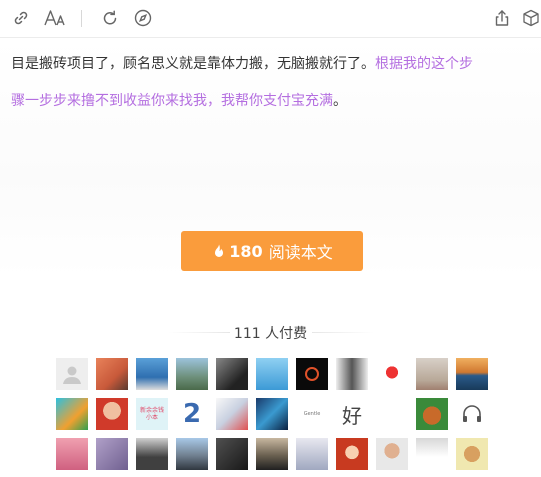 The width and height of the screenshot is (541, 477). I want to click on read-count: 180, so click(246, 251).